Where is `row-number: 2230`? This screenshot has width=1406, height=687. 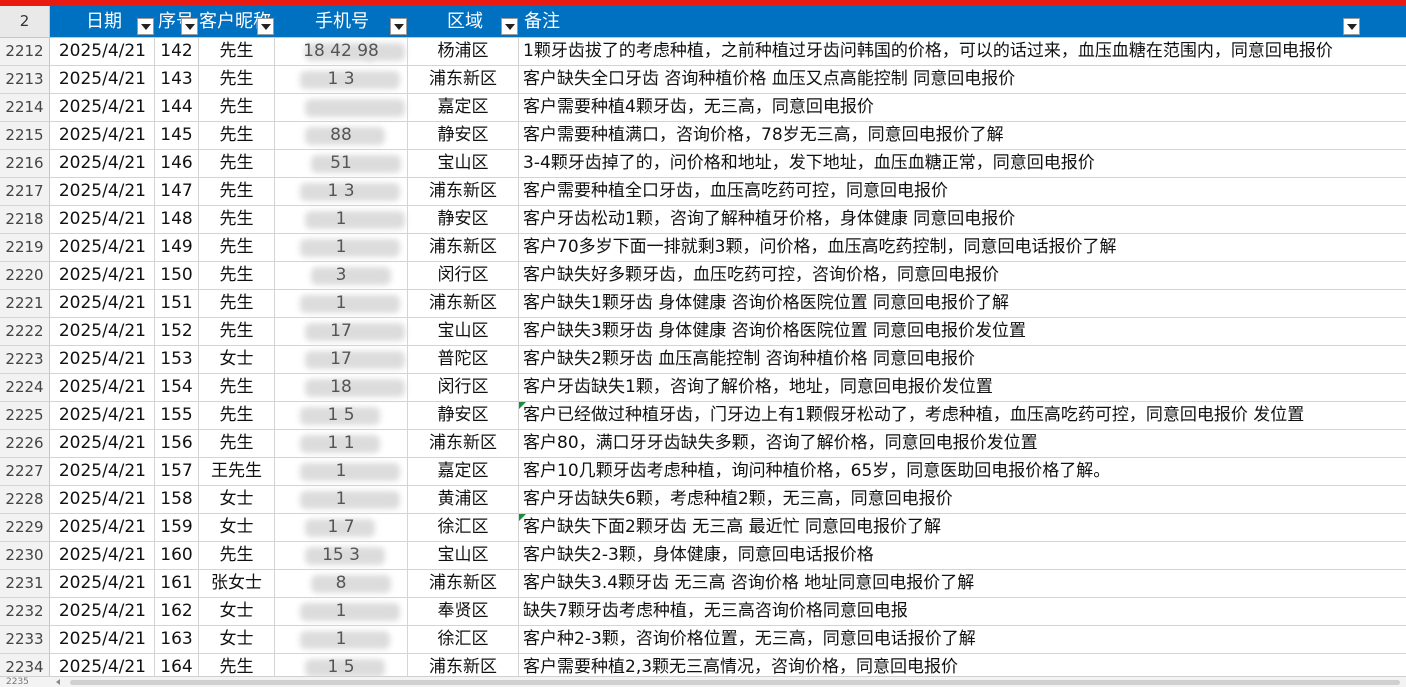
row-number: 2230 is located at coordinates (25, 555).